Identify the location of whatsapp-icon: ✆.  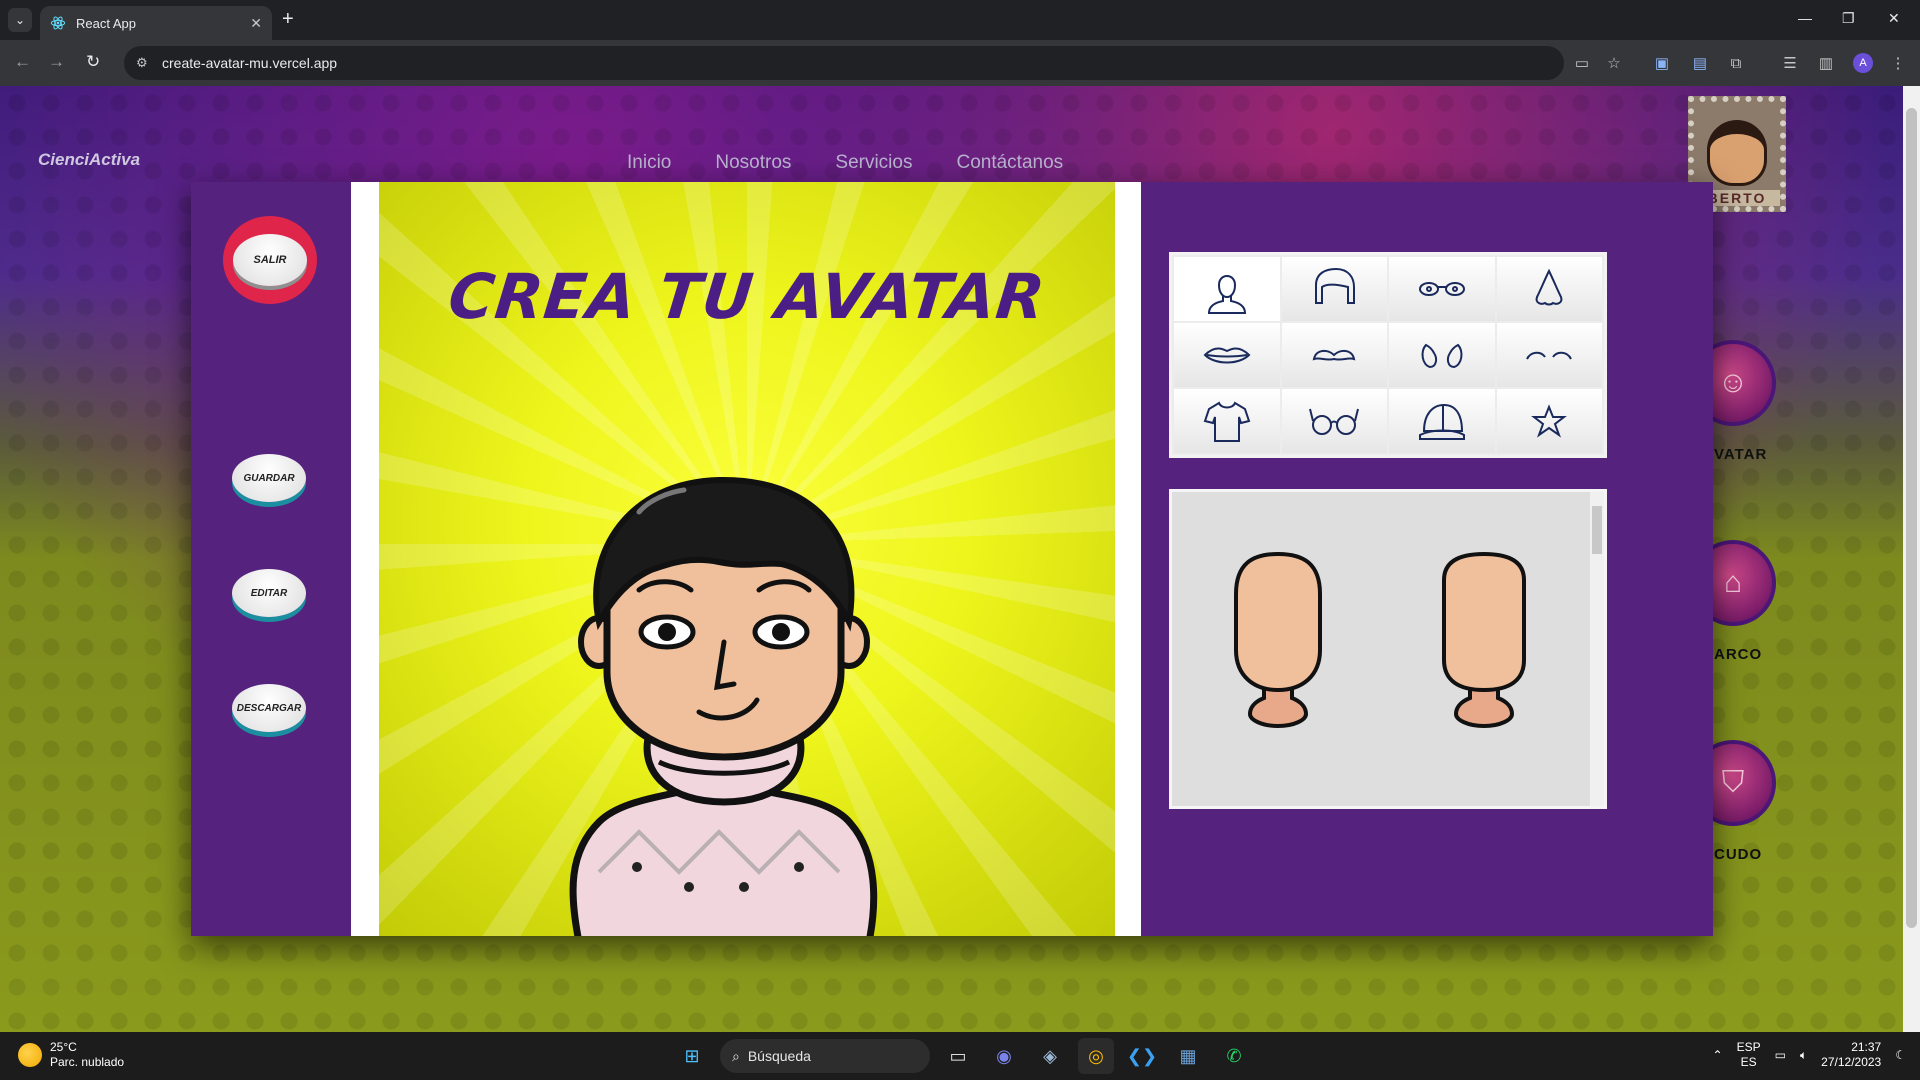
(1234, 1056).